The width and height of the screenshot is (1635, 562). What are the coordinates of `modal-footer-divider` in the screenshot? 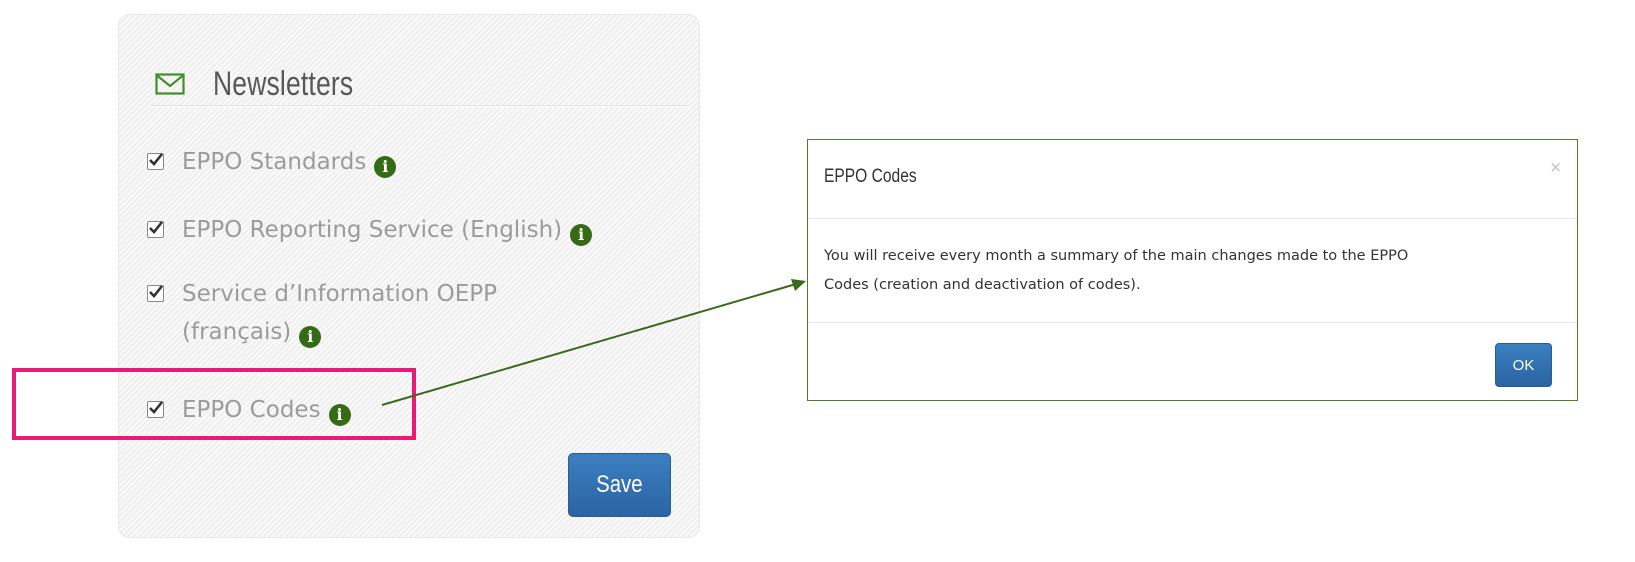 It's located at (1192, 322).